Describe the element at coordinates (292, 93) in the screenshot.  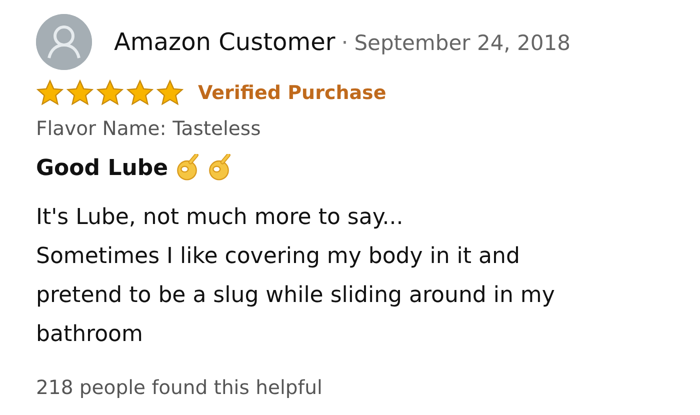
I see `verified-badge: Verified Purchase` at that location.